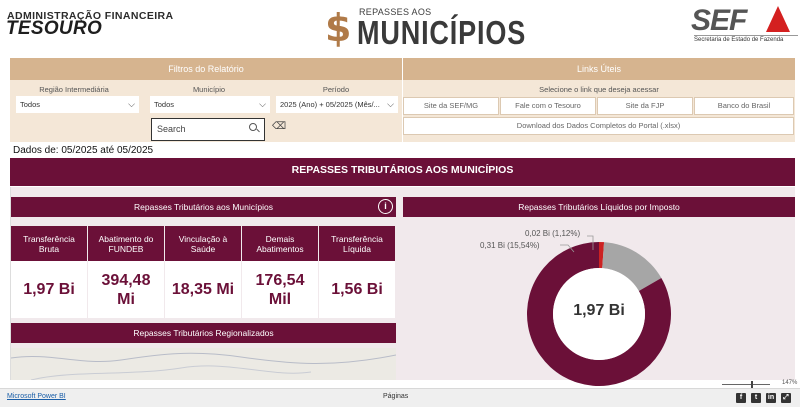  Describe the element at coordinates (210, 104) in the screenshot. I see `municipio-dropdown: Todos ⌵` at that location.